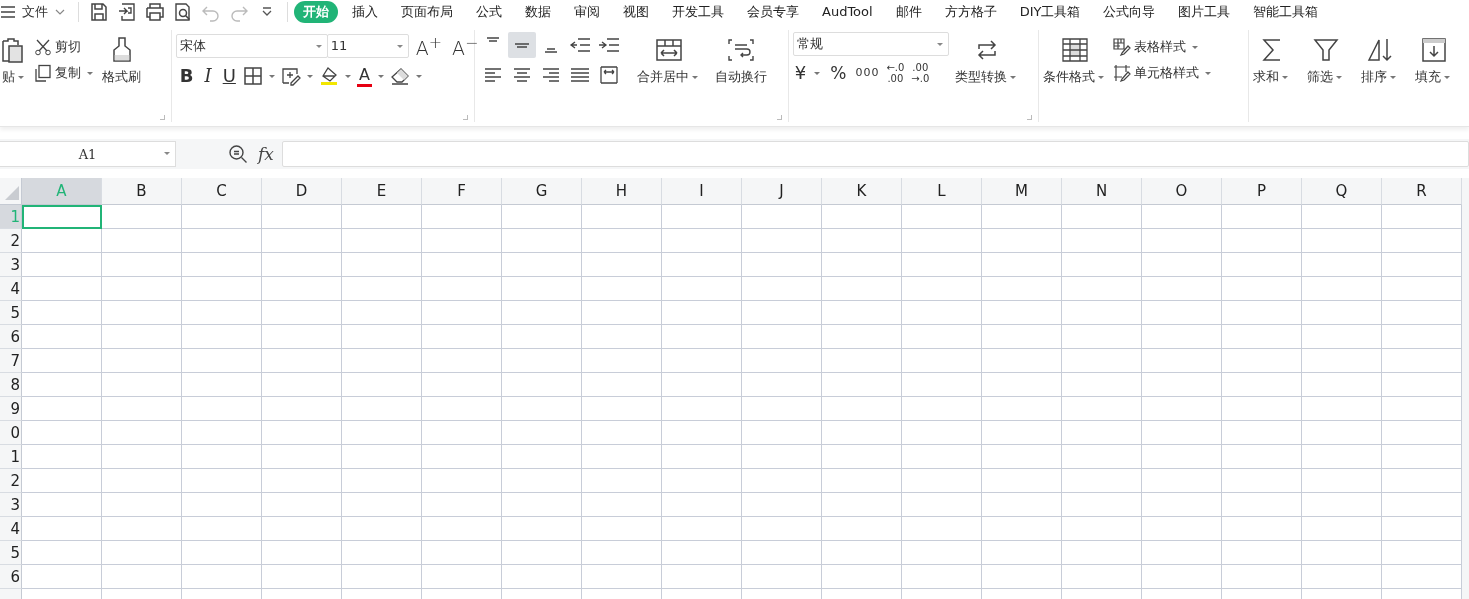  I want to click on save-icon, so click(99, 11).